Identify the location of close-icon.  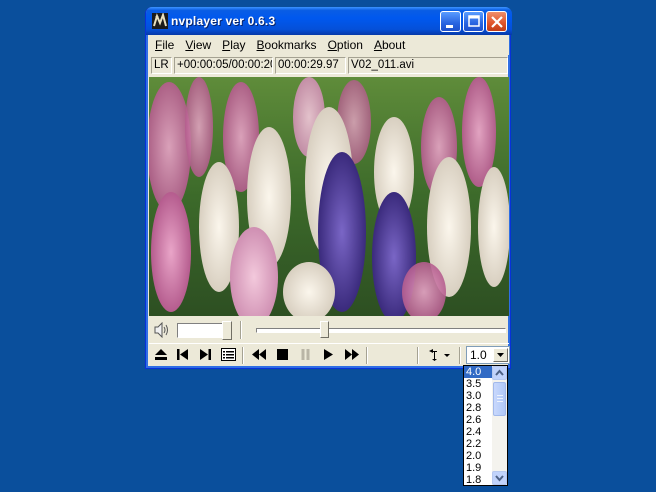
(497, 22).